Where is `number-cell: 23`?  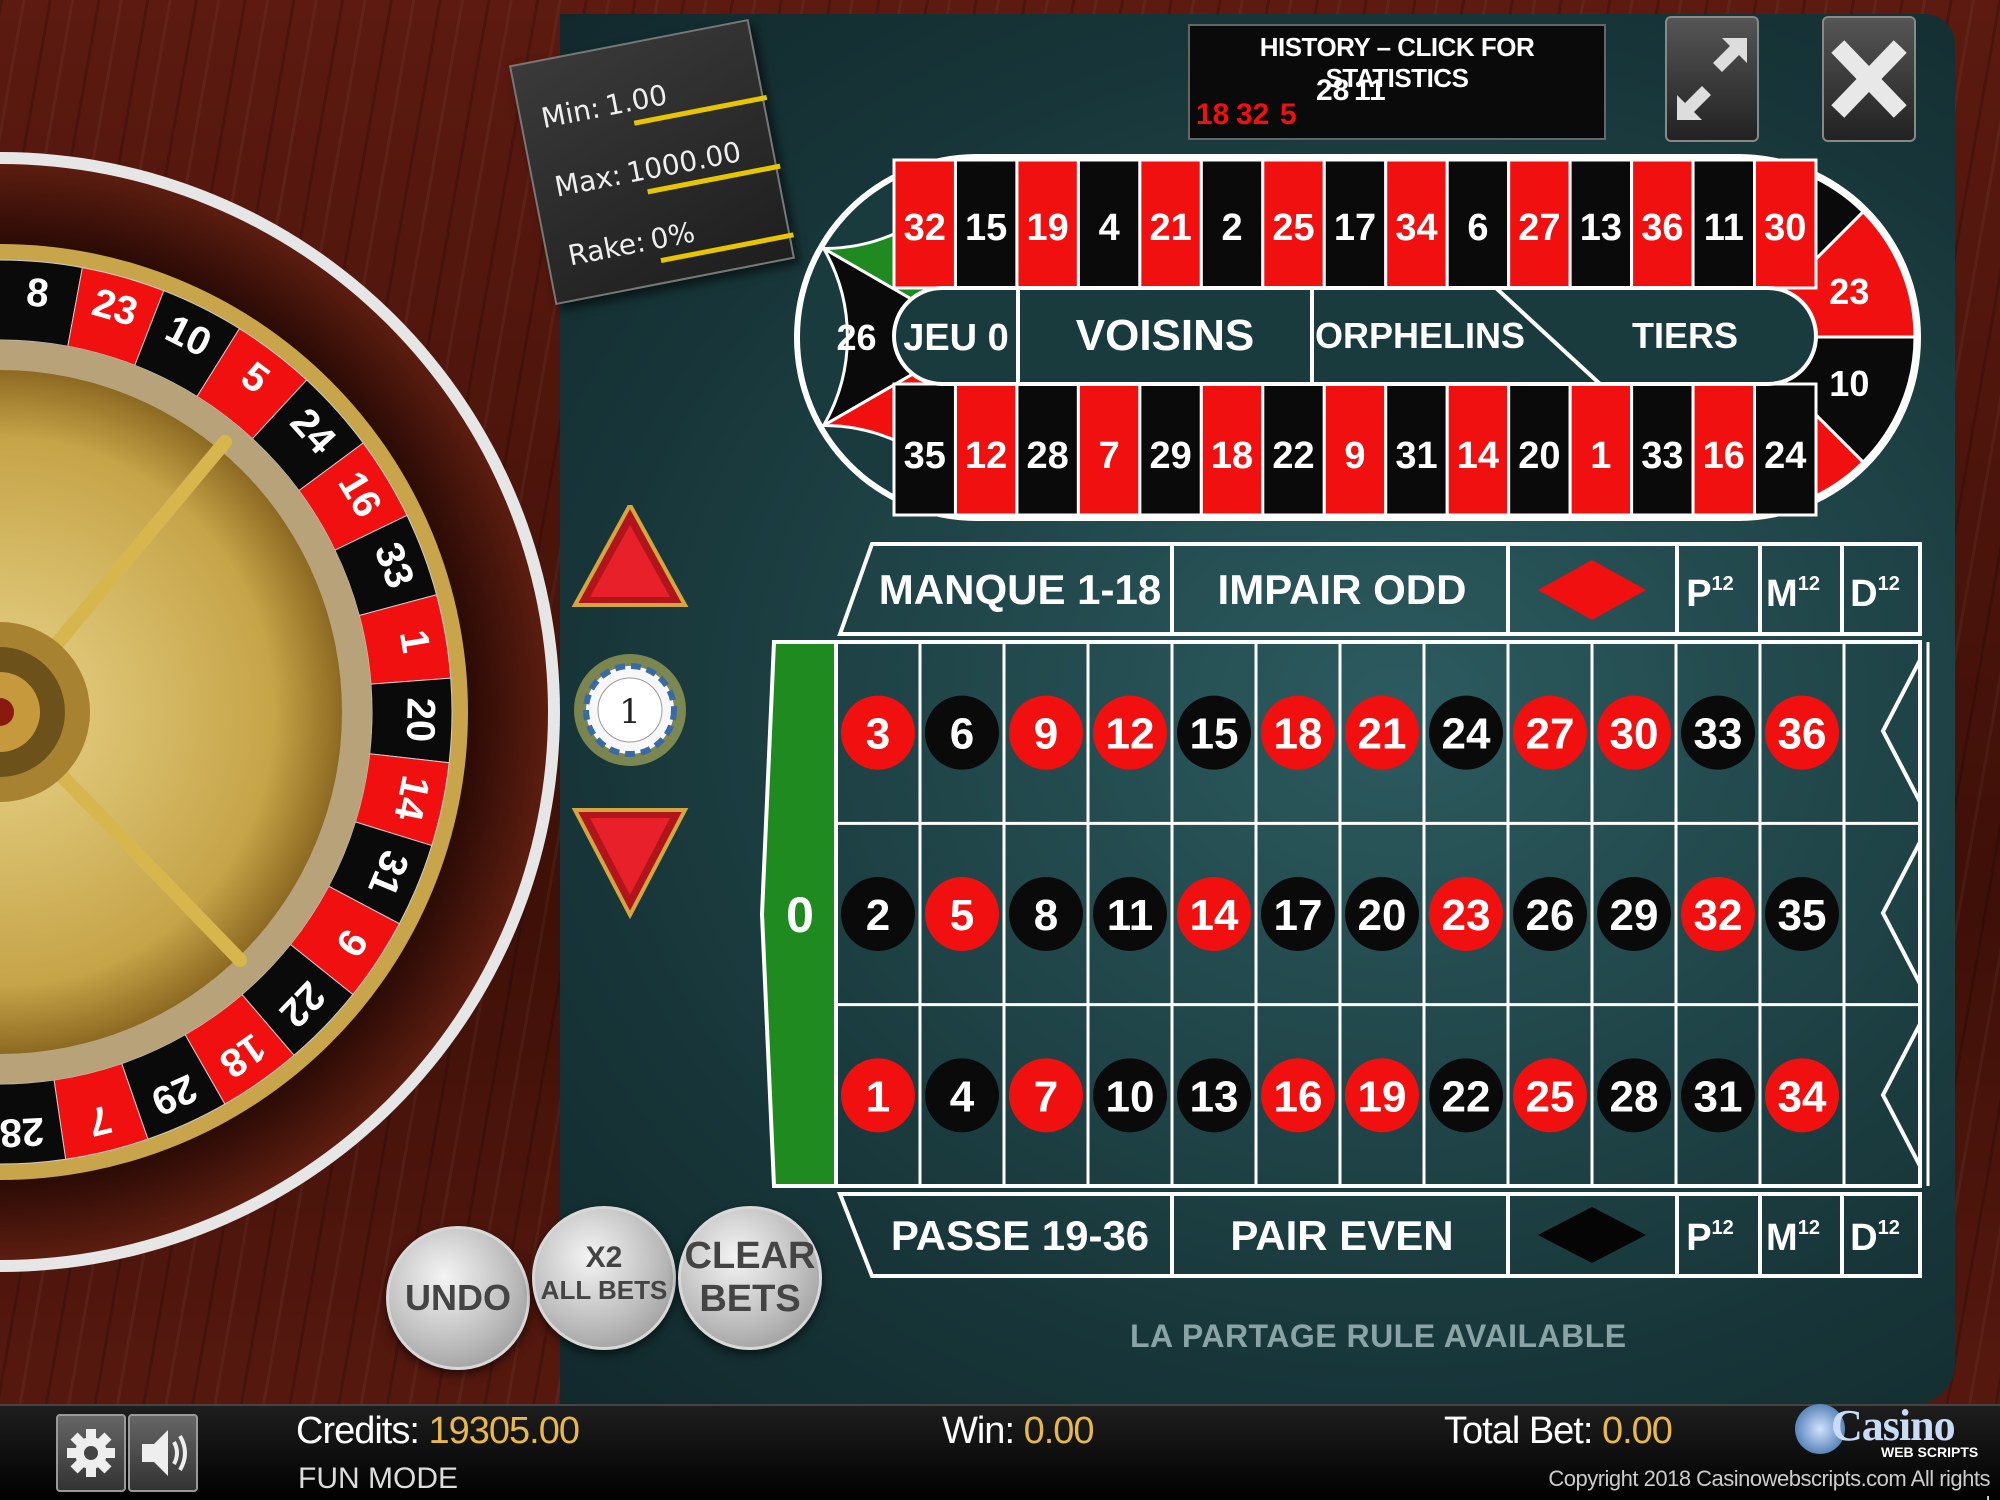
number-cell: 23 is located at coordinates (1466, 913).